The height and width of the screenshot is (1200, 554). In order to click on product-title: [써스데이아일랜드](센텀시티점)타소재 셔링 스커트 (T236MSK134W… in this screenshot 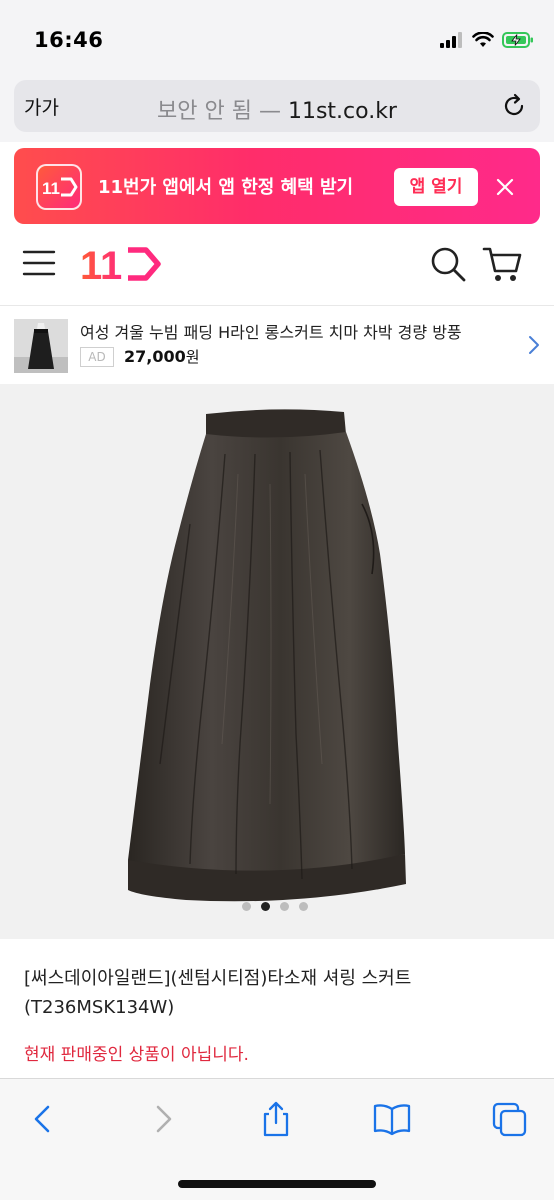, I will do `click(218, 993)`.